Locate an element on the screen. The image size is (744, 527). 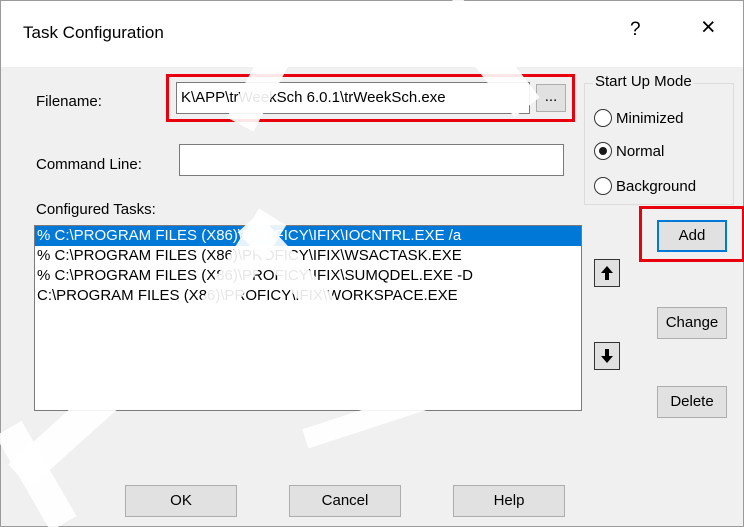
move-down-button is located at coordinates (607, 356).